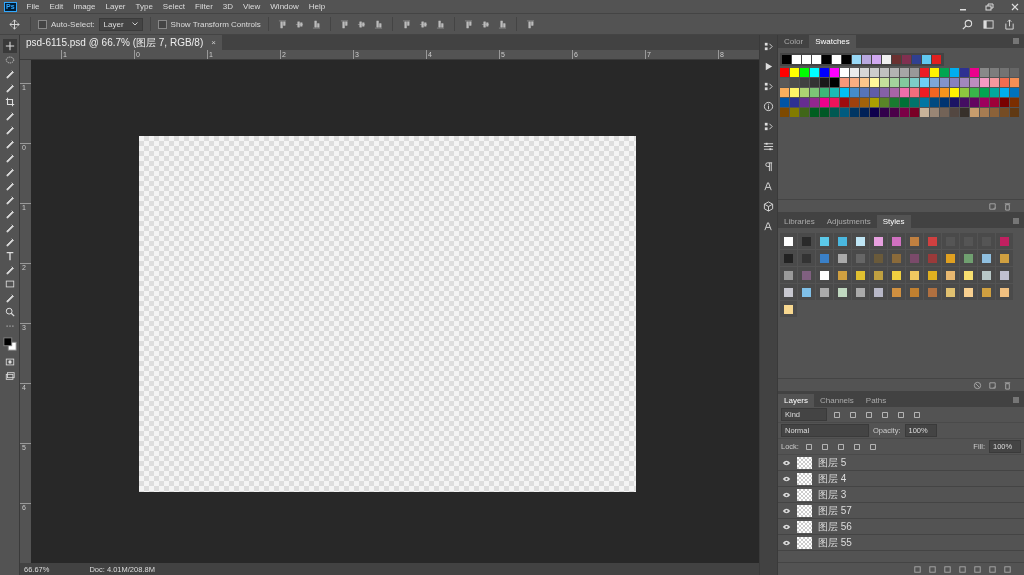  I want to click on document-title: psd-6115.psd @ 66.7% (图层 7, RGB/8), so click(115, 42).